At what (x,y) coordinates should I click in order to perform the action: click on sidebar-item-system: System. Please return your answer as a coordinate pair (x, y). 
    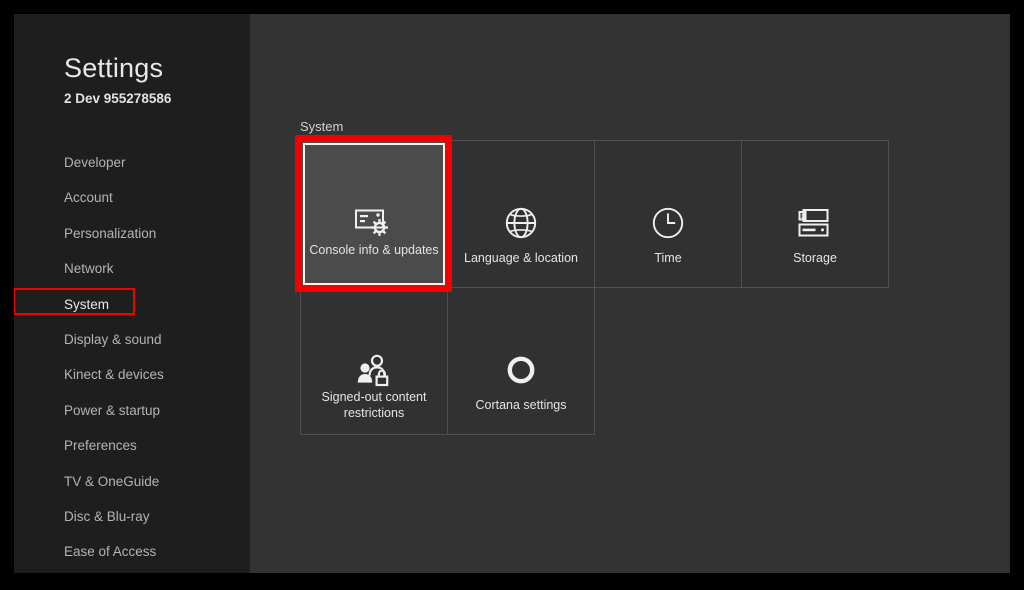
    Looking at the image, I should click on (132, 304).